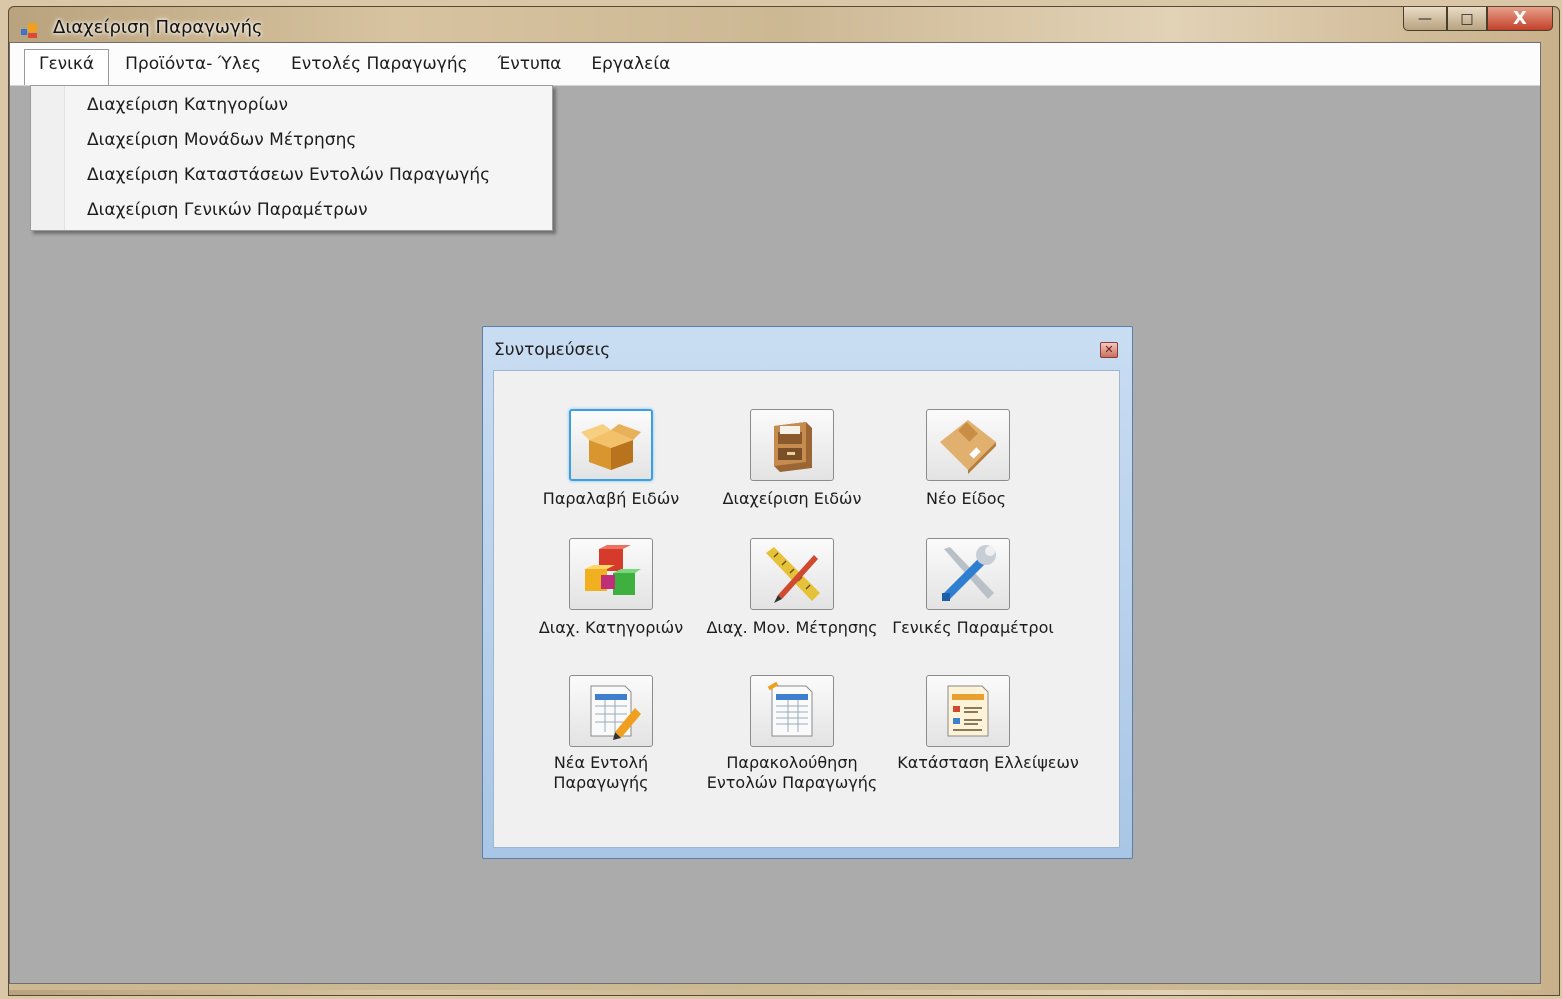 This screenshot has width=1562, height=999. I want to click on new-production-order-label: Νέα Εντολή Παραγωγής, so click(601, 773).